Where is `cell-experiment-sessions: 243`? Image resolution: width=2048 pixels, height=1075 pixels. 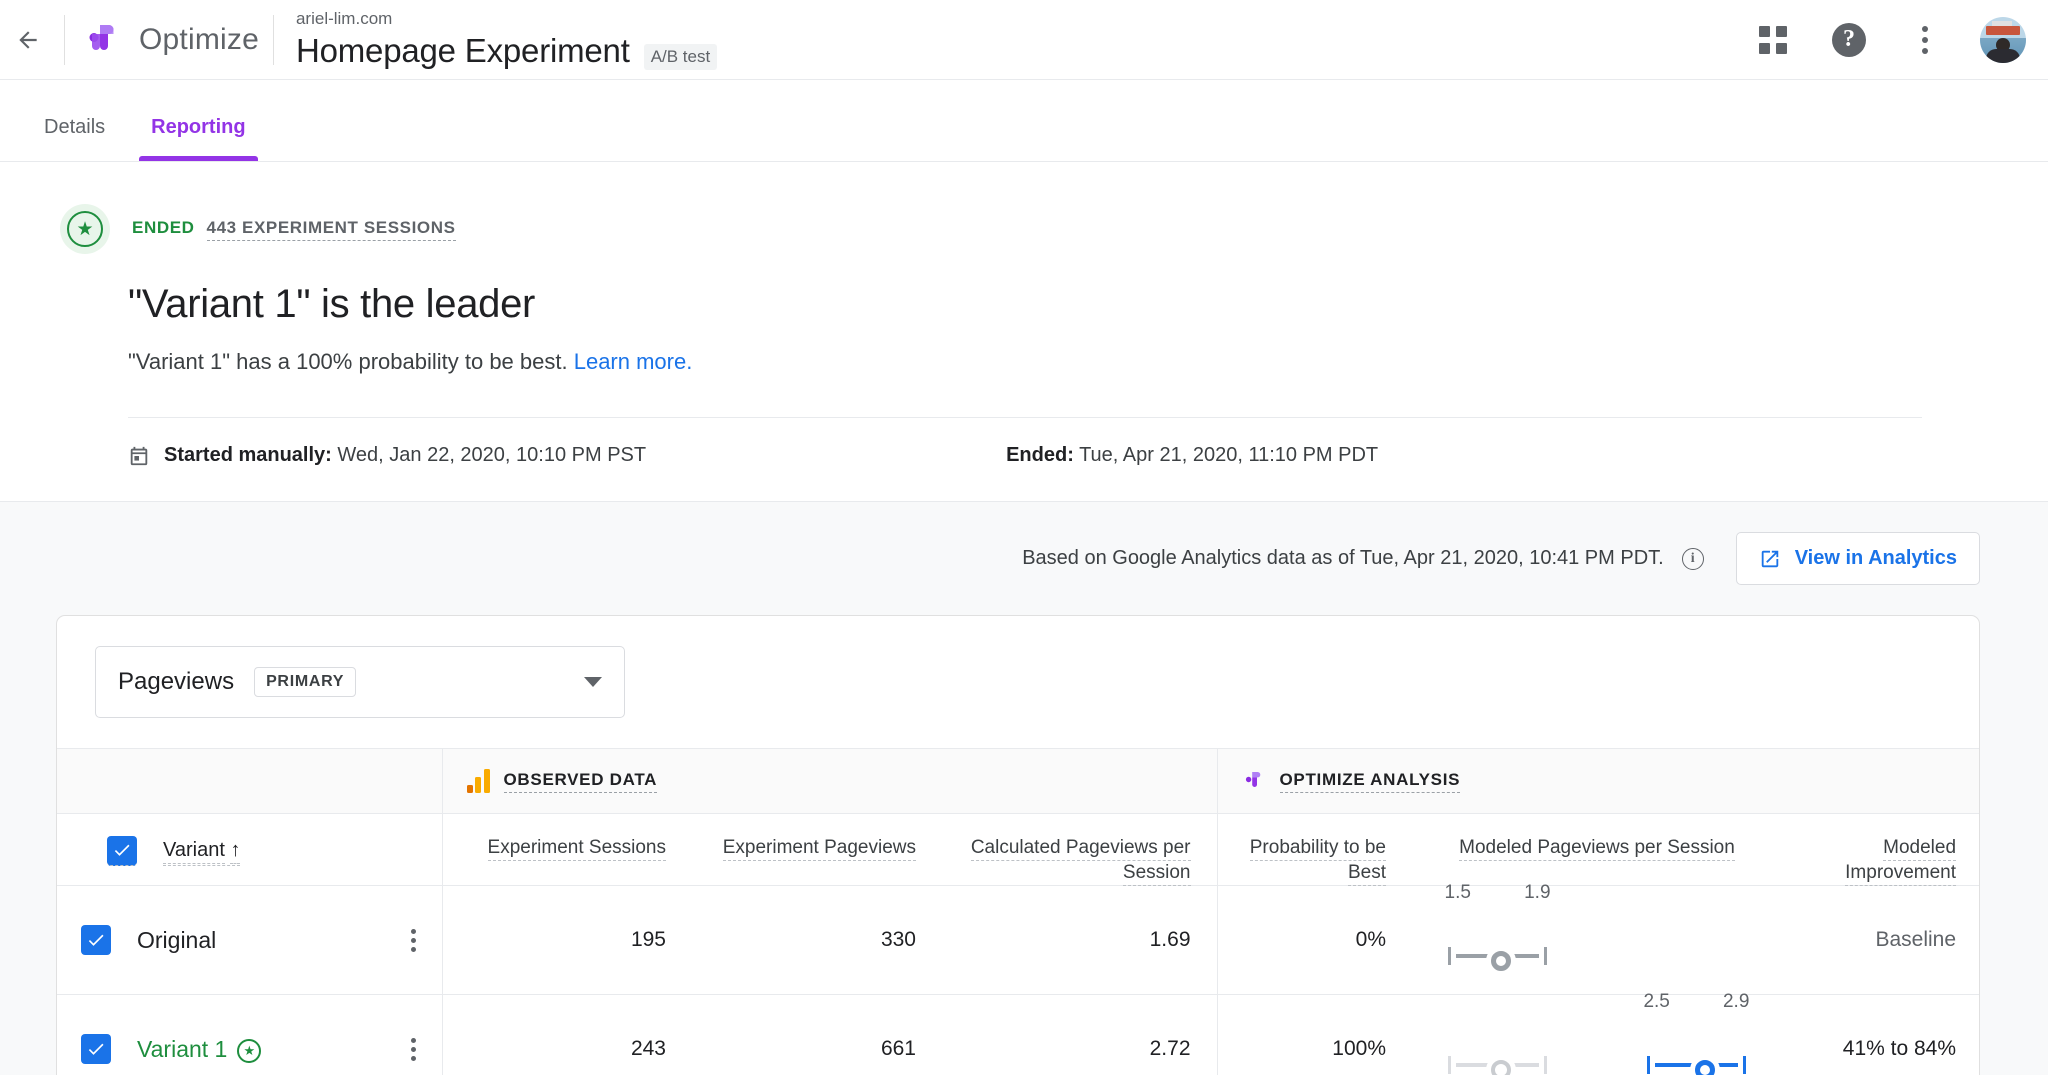 cell-experiment-sessions: 243 is located at coordinates (566, 1034).